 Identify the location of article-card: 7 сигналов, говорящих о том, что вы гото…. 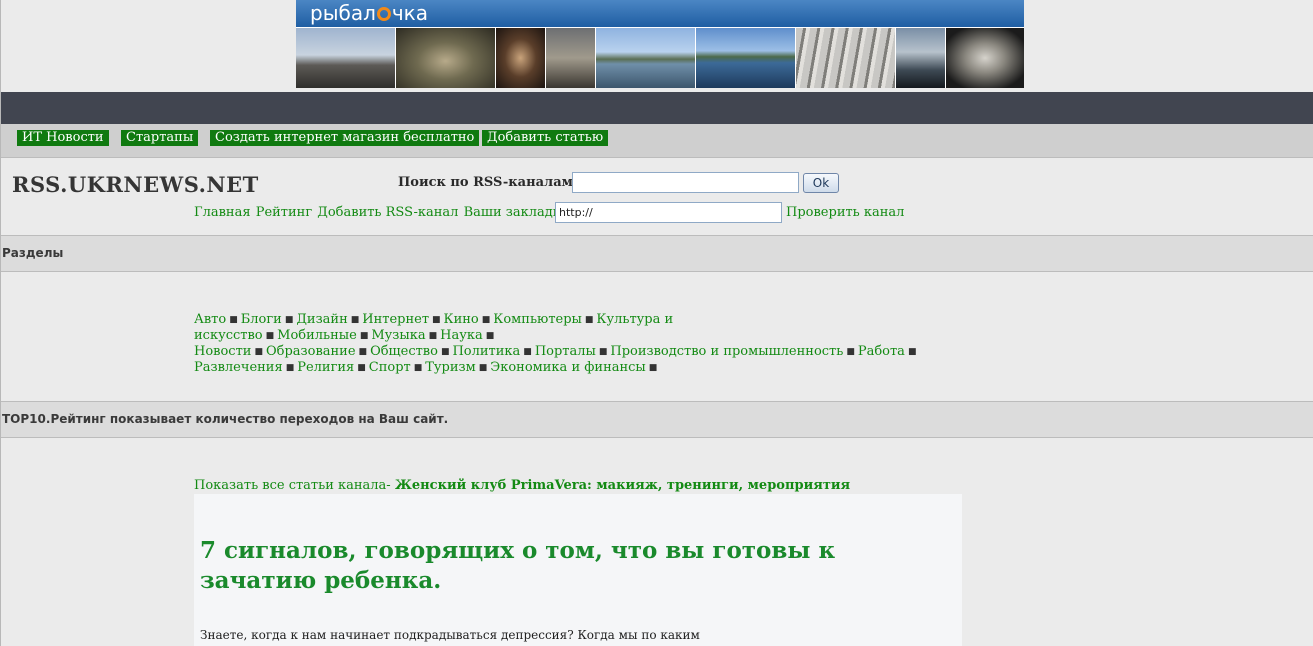
(578, 570).